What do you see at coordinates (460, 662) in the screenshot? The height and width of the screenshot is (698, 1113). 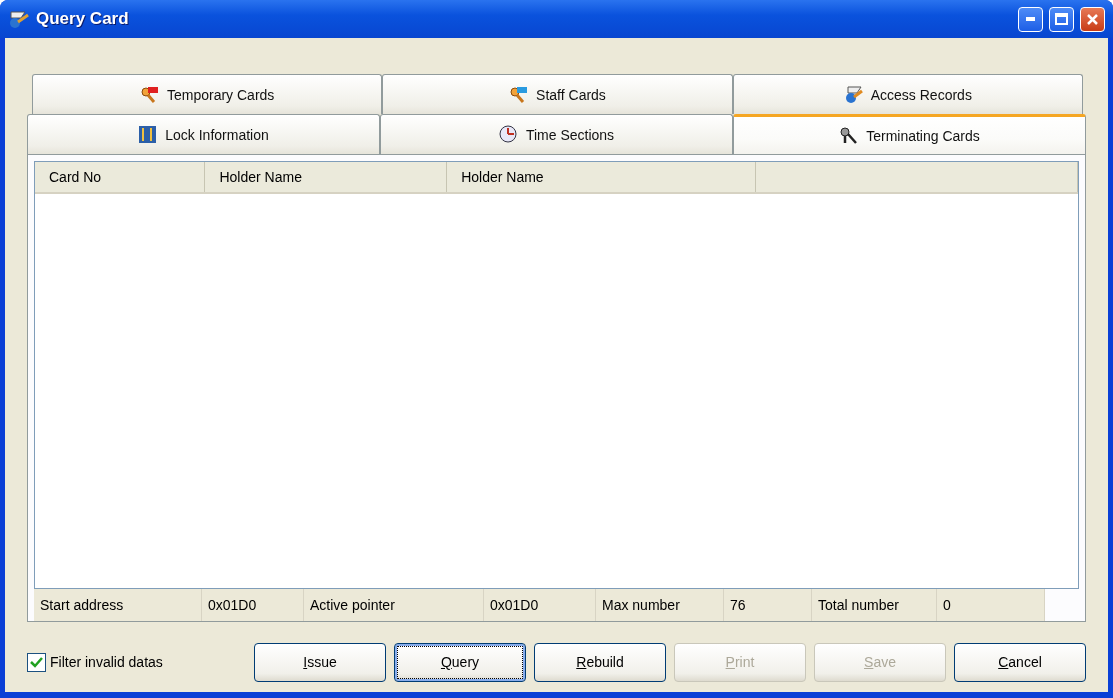 I see `dialog-button: Query` at bounding box center [460, 662].